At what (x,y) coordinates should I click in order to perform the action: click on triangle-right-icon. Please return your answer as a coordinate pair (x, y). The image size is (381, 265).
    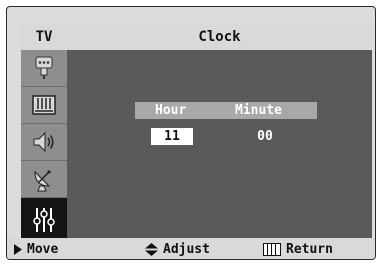
    Looking at the image, I should click on (18, 249).